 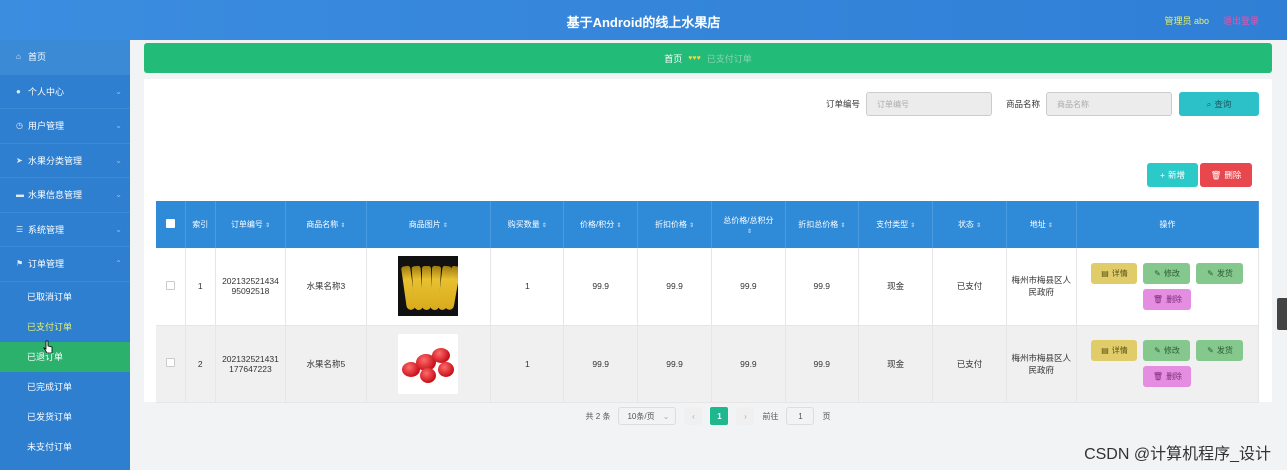 What do you see at coordinates (200, 287) in the screenshot?
I see `cell-index: 1` at bounding box center [200, 287].